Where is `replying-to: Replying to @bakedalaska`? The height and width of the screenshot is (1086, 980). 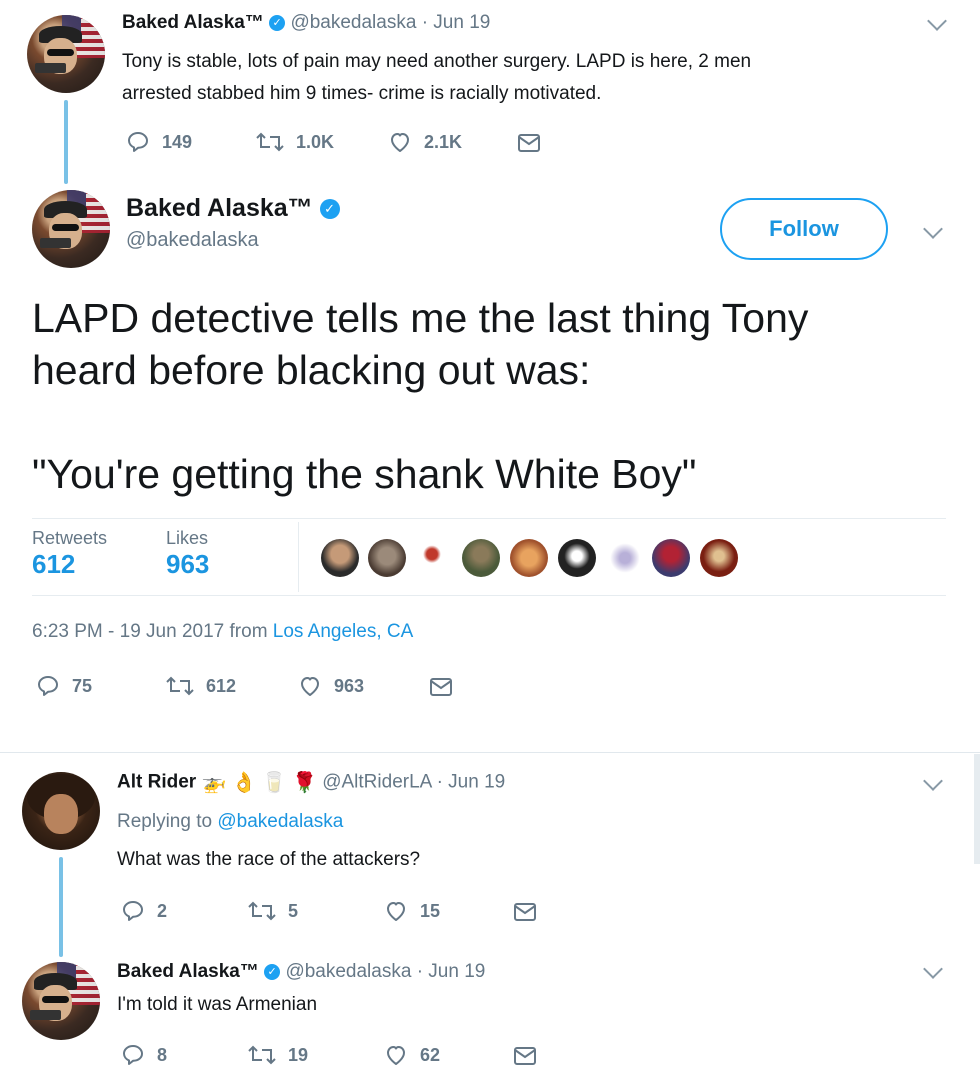 replying-to: Replying to @bakedalaska is located at coordinates (230, 822).